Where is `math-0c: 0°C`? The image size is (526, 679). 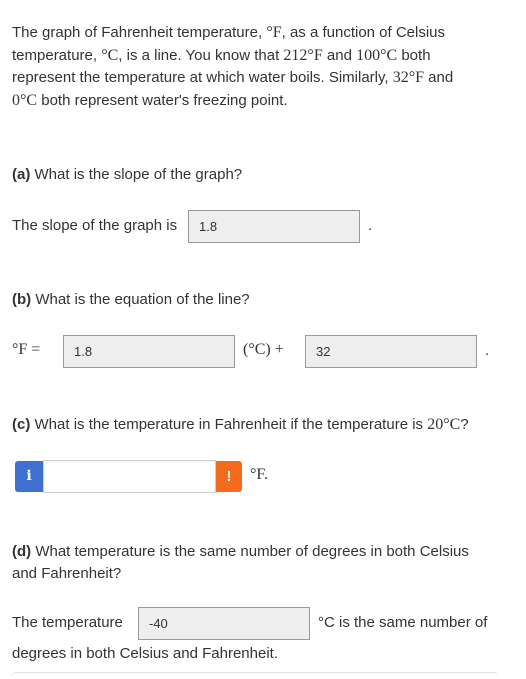
math-0c: 0°C is located at coordinates (25, 100).